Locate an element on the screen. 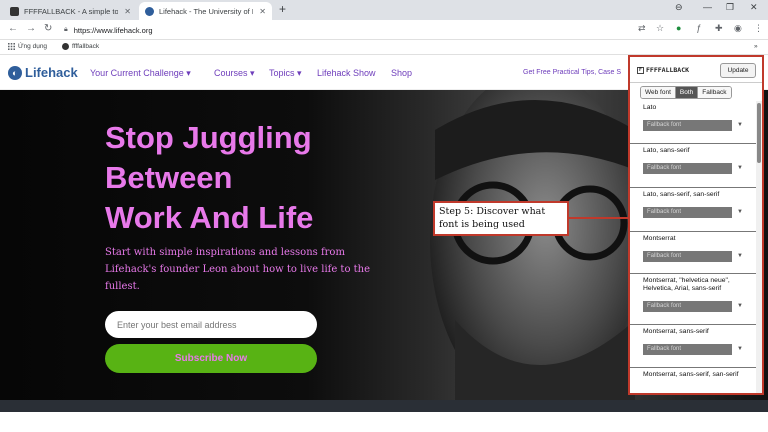  extension-circle-icon: ● is located at coordinates (678, 28).